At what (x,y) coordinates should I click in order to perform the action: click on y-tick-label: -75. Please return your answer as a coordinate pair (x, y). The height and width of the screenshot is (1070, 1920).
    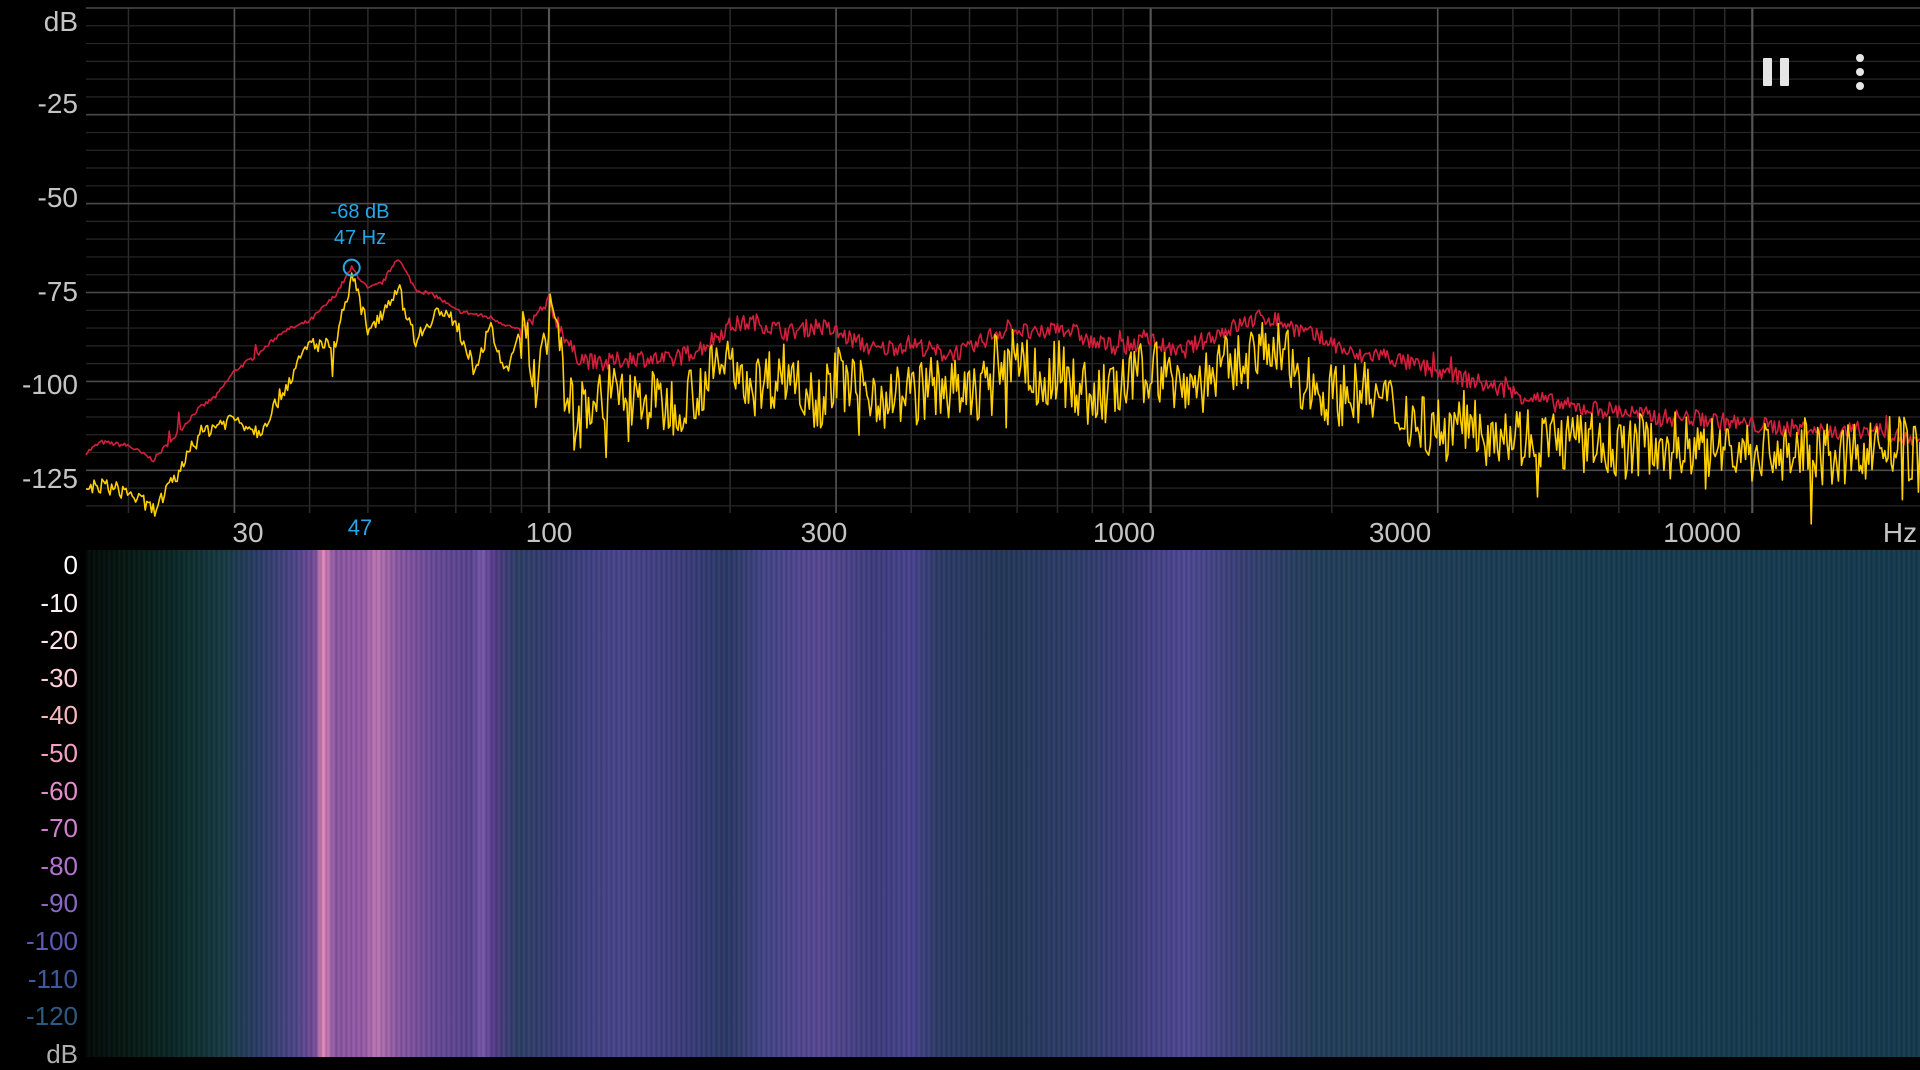
    Looking at the image, I should click on (57, 291).